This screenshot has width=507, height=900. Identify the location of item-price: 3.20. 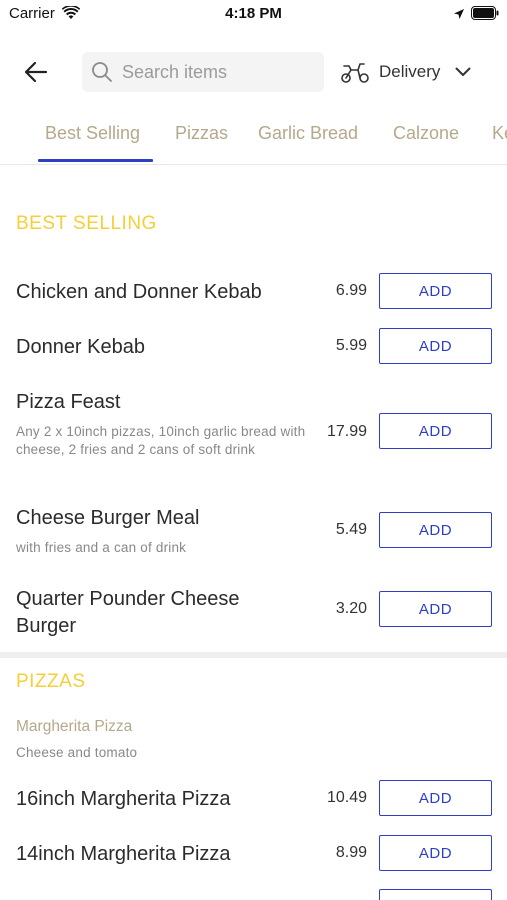
(351, 608).